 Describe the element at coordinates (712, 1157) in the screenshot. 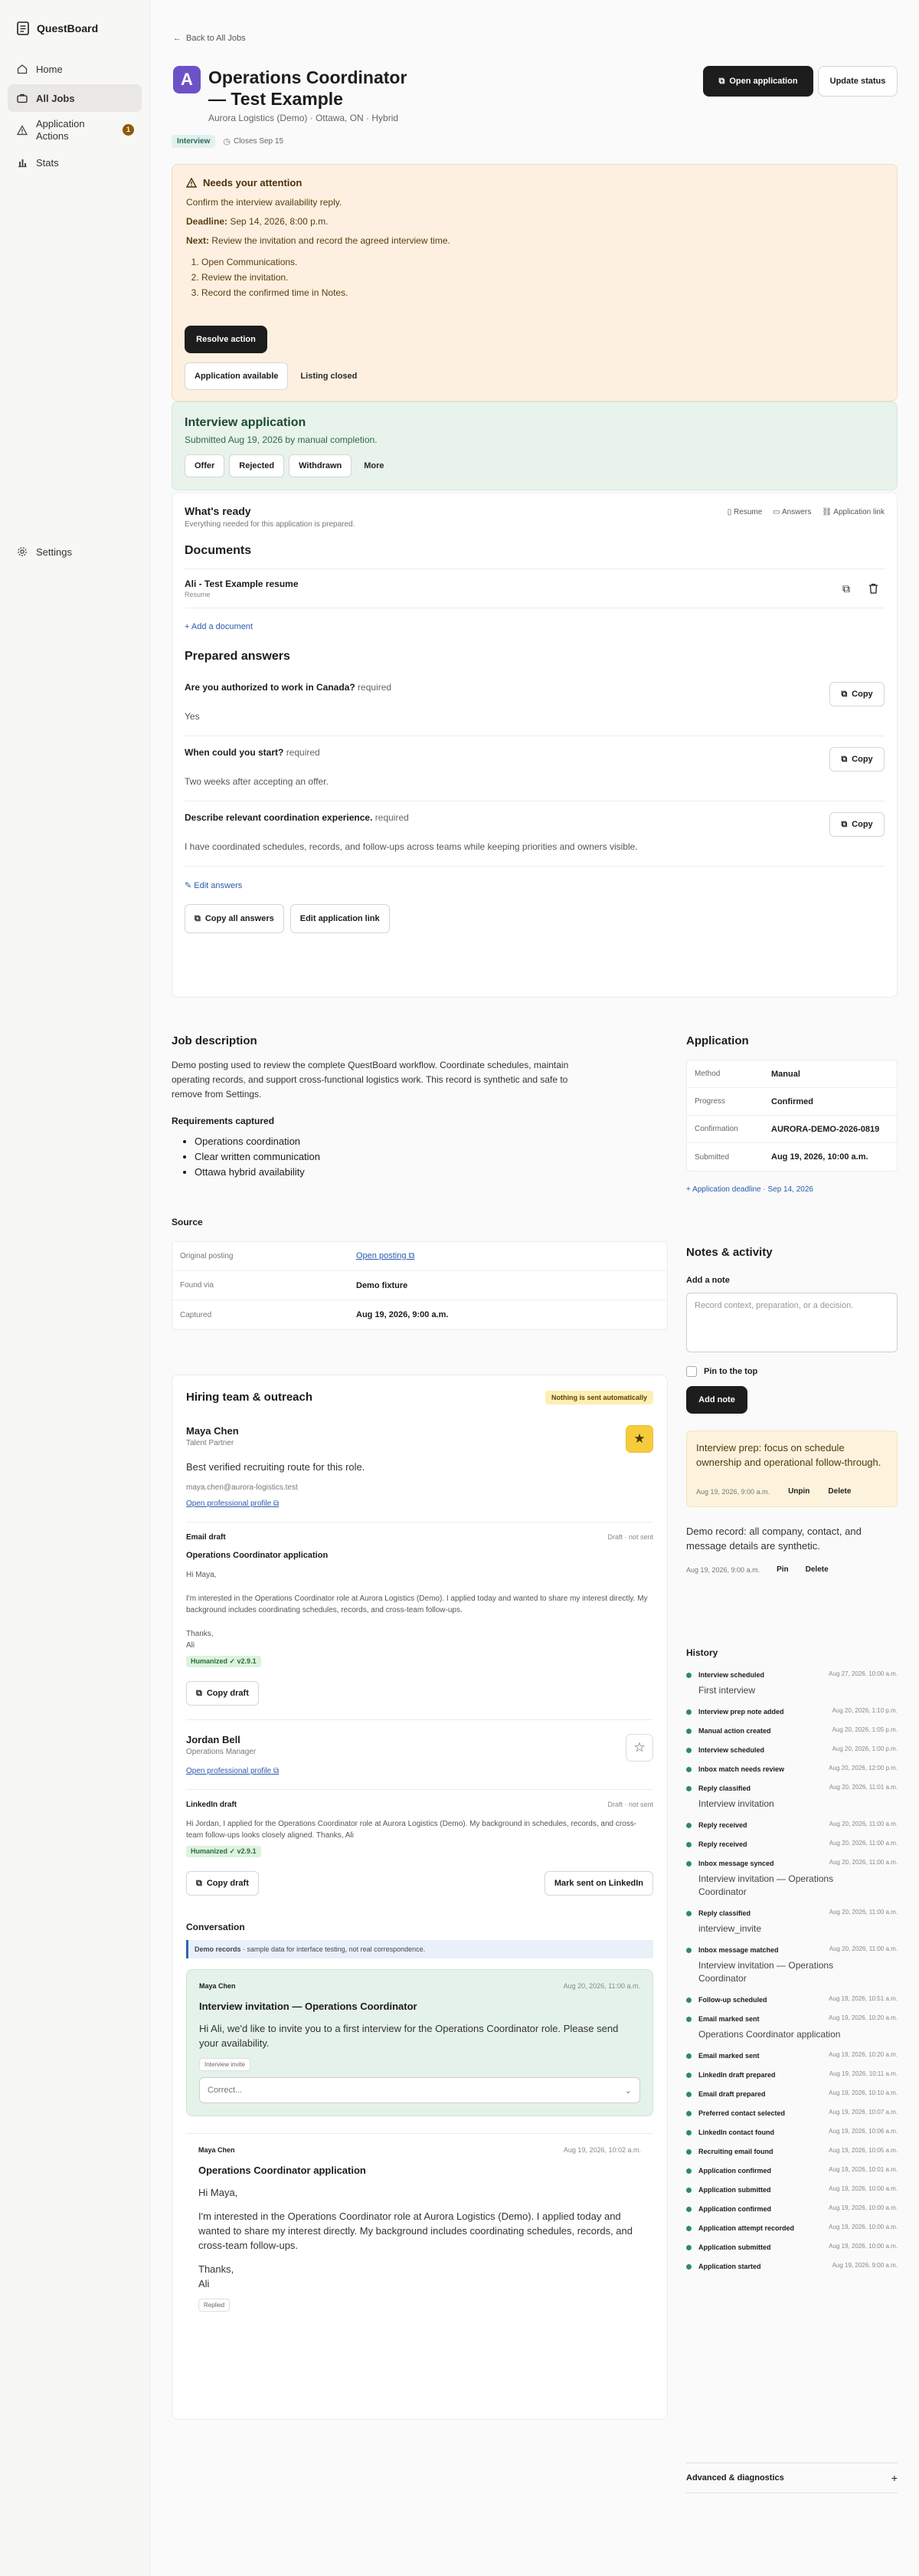

I see `application-key: Submitted` at that location.